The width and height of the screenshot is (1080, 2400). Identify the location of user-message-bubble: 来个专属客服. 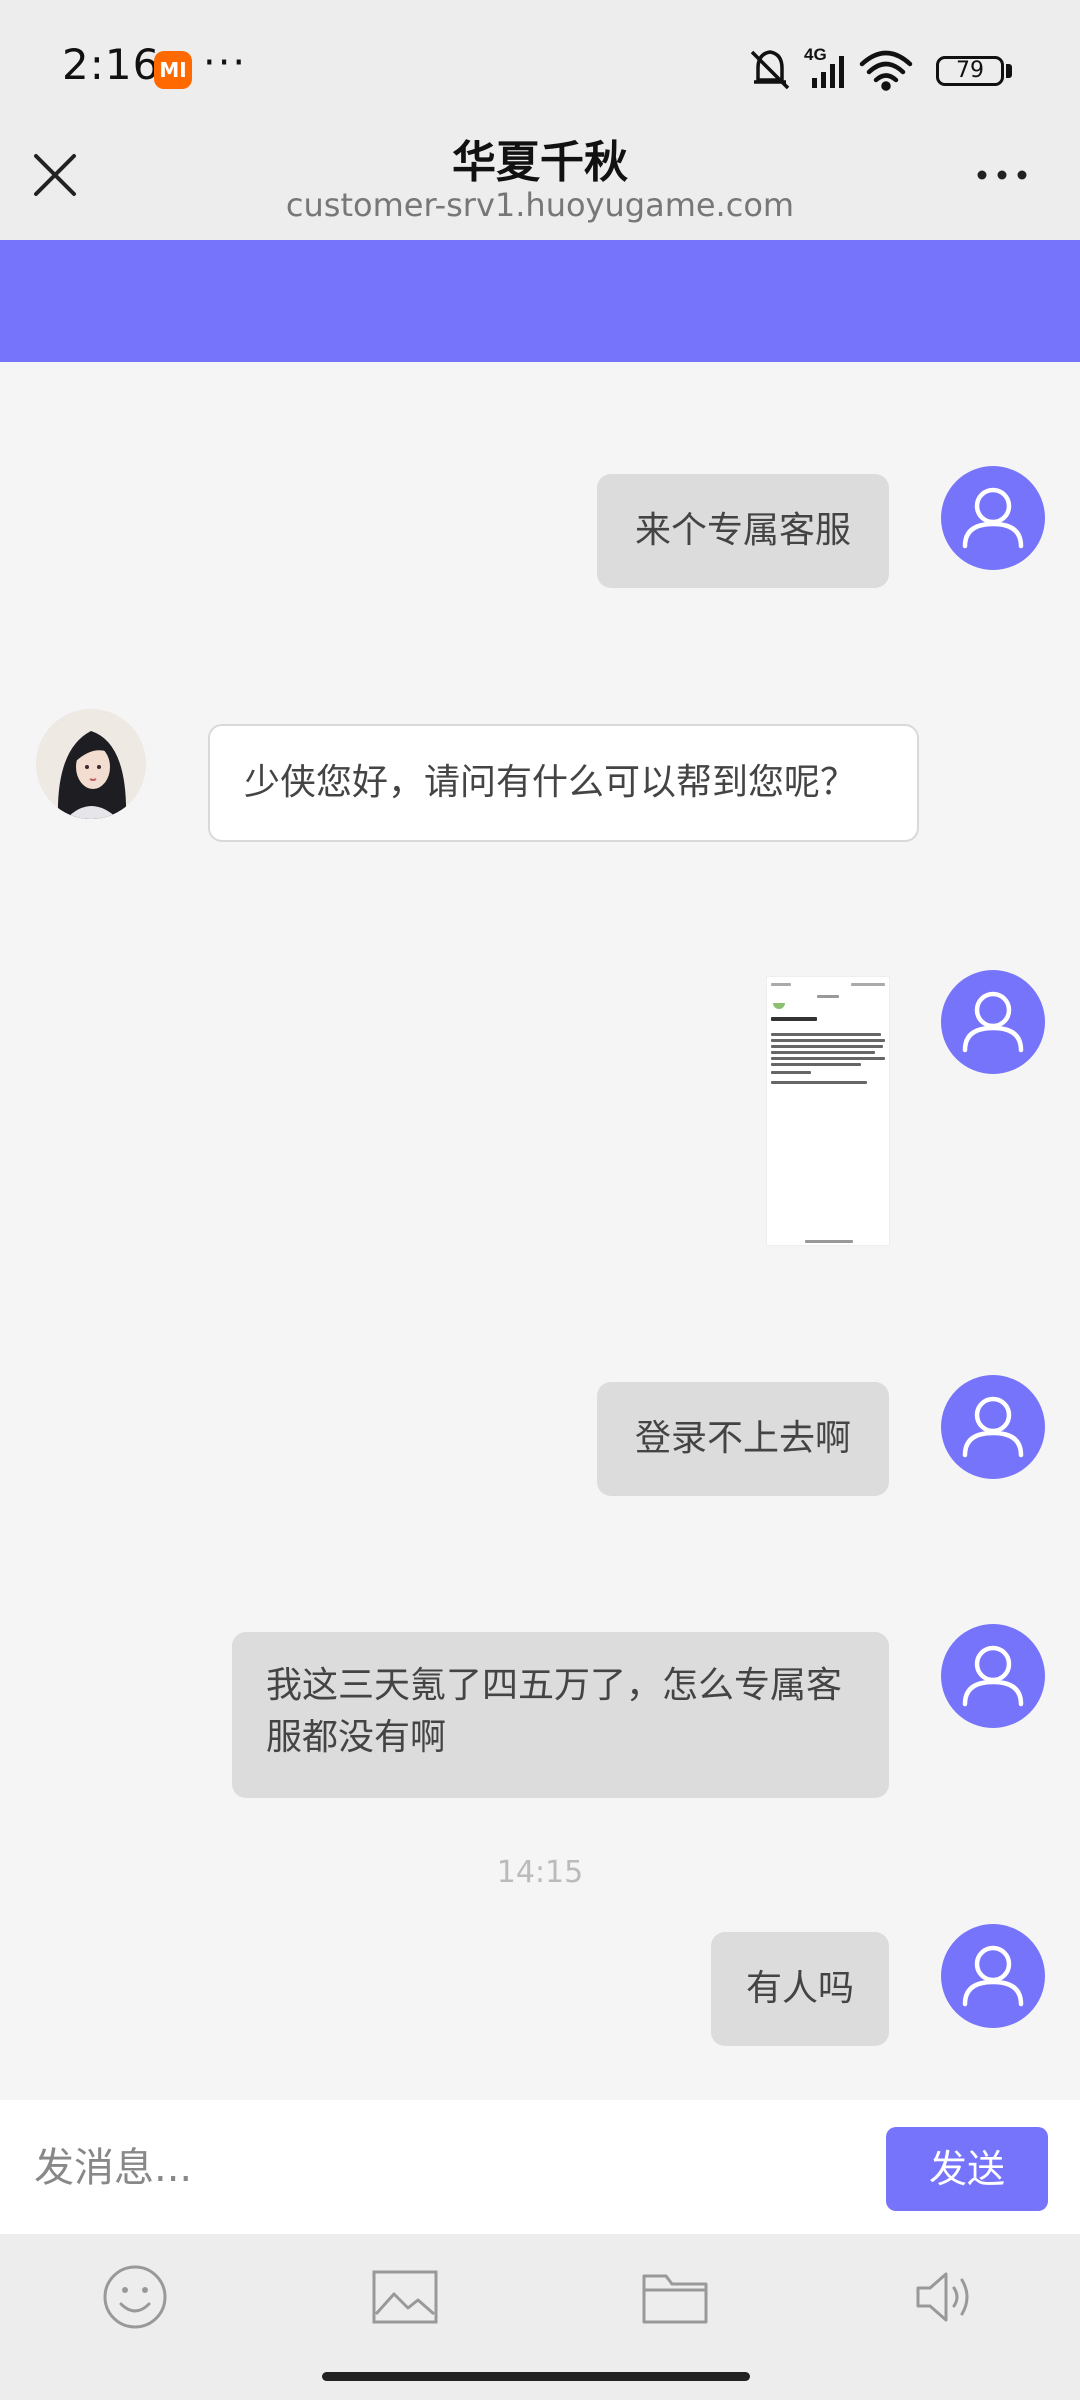
(743, 531).